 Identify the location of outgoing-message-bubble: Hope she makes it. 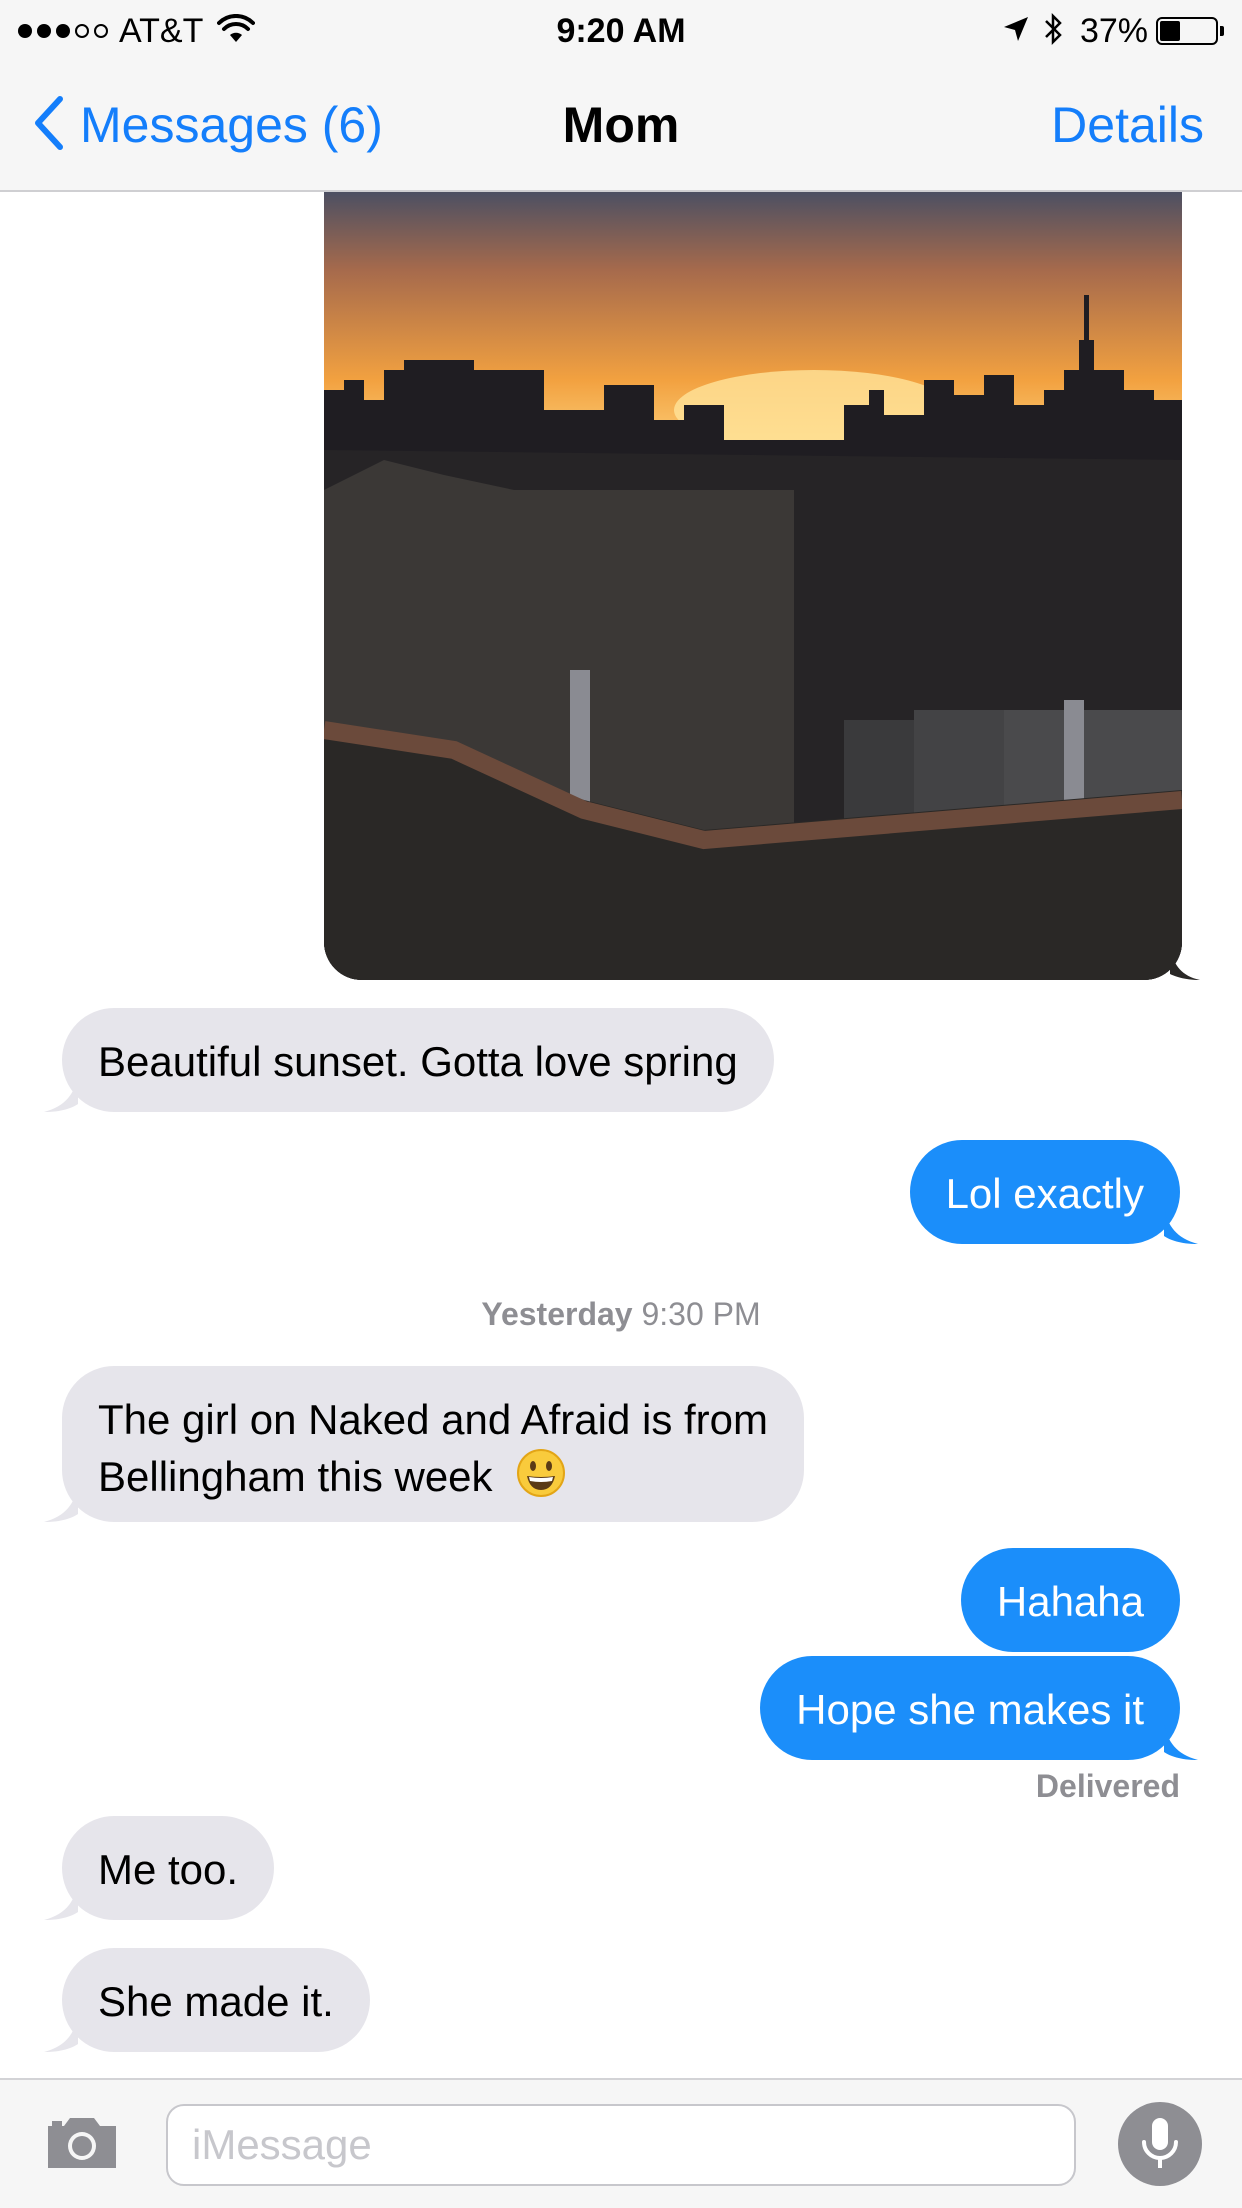
(970, 1708).